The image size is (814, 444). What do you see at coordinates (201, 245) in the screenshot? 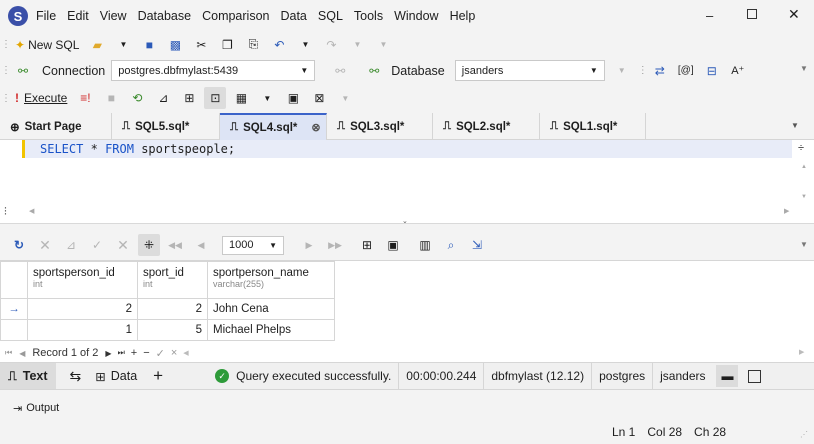
I see `prev-page-icon: ◀` at bounding box center [201, 245].